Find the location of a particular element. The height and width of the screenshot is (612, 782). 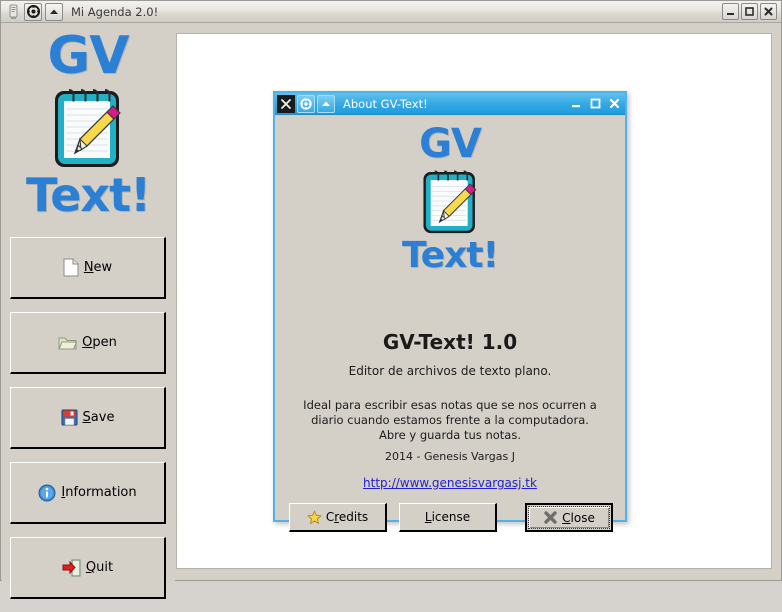

close-x-gray-icon is located at coordinates (550, 517).